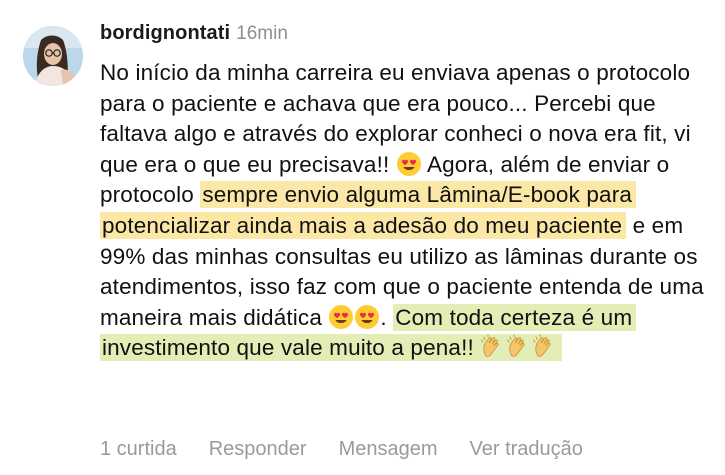  Describe the element at coordinates (526, 449) in the screenshot. I see `translate-button: Ver tradução` at that location.